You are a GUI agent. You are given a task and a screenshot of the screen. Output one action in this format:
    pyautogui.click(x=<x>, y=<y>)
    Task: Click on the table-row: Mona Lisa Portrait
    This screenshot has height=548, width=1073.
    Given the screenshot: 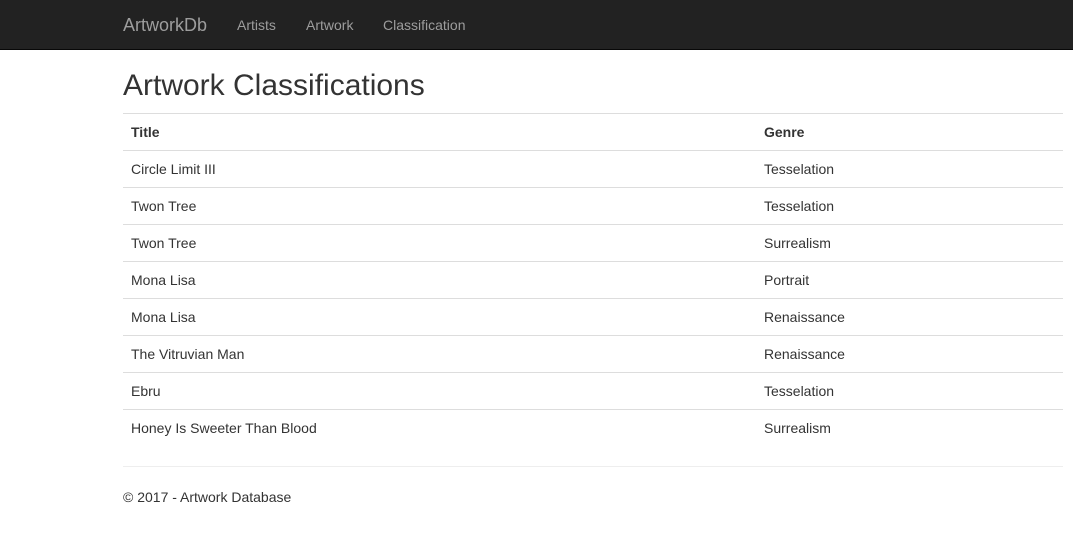 What is the action you would take?
    pyautogui.click(x=593, y=280)
    